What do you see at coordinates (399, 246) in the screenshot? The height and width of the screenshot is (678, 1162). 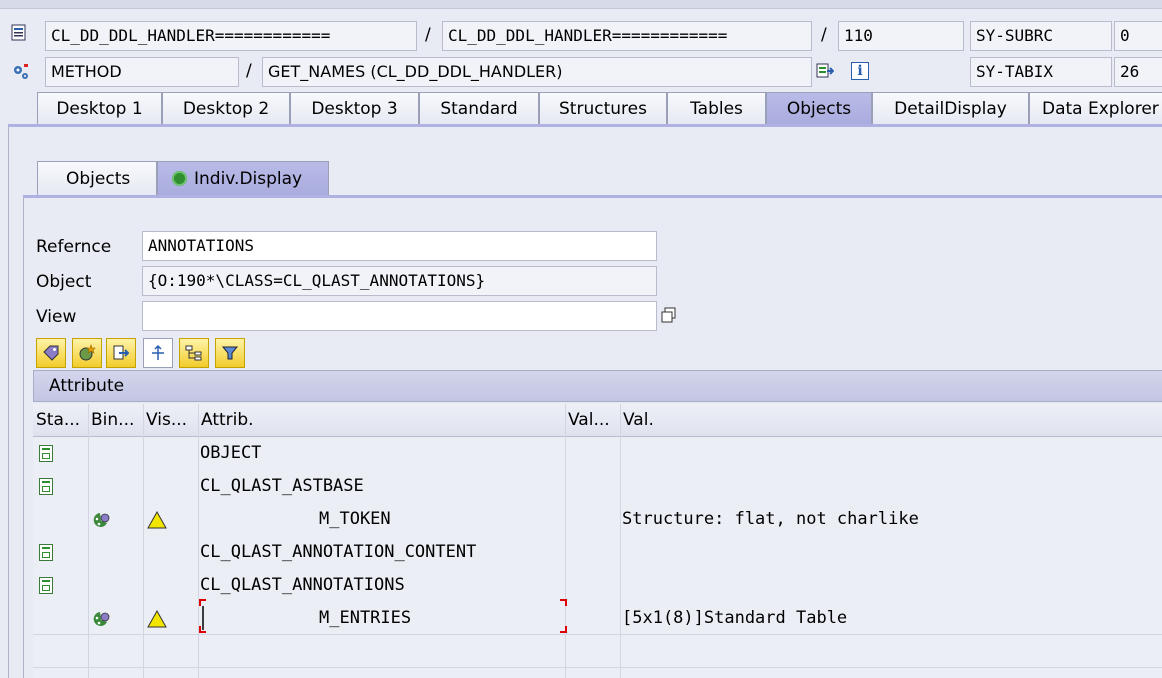 I see `reference-input: ANNOTATIONS` at bounding box center [399, 246].